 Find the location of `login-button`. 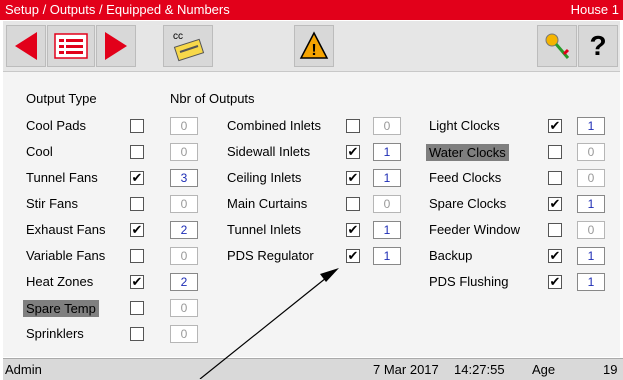

login-button is located at coordinates (557, 46).